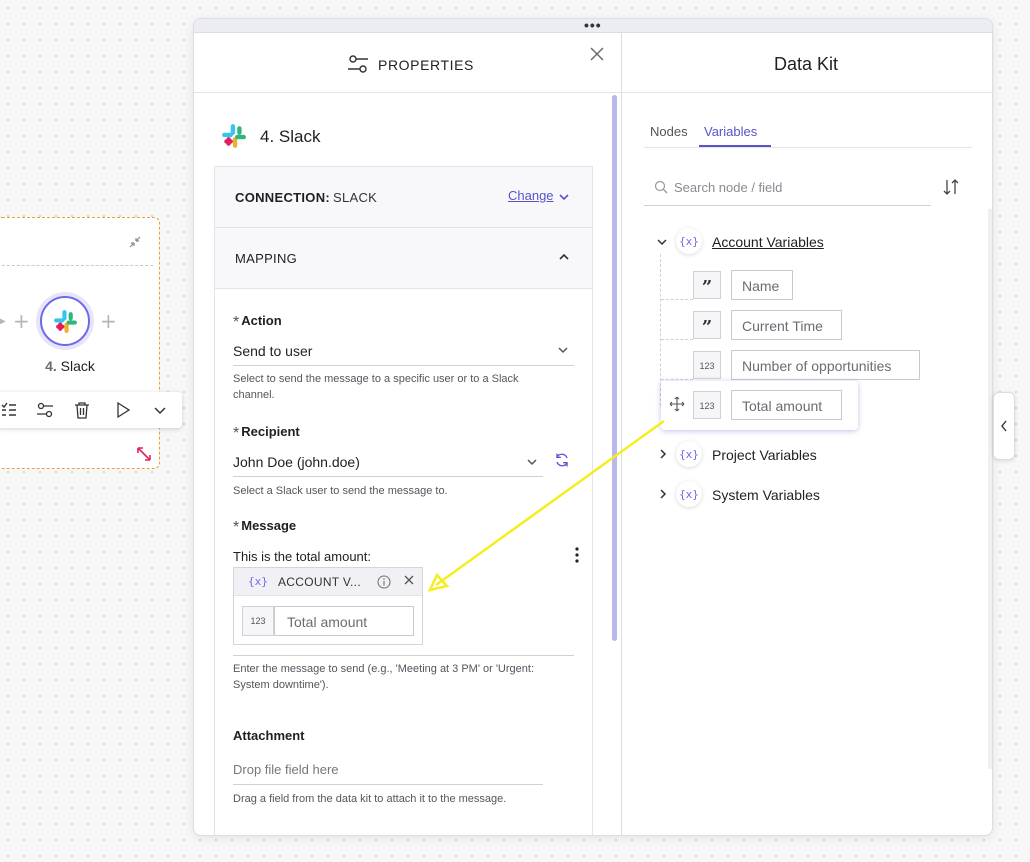  I want to click on mapping-label: MAPPING, so click(266, 258).